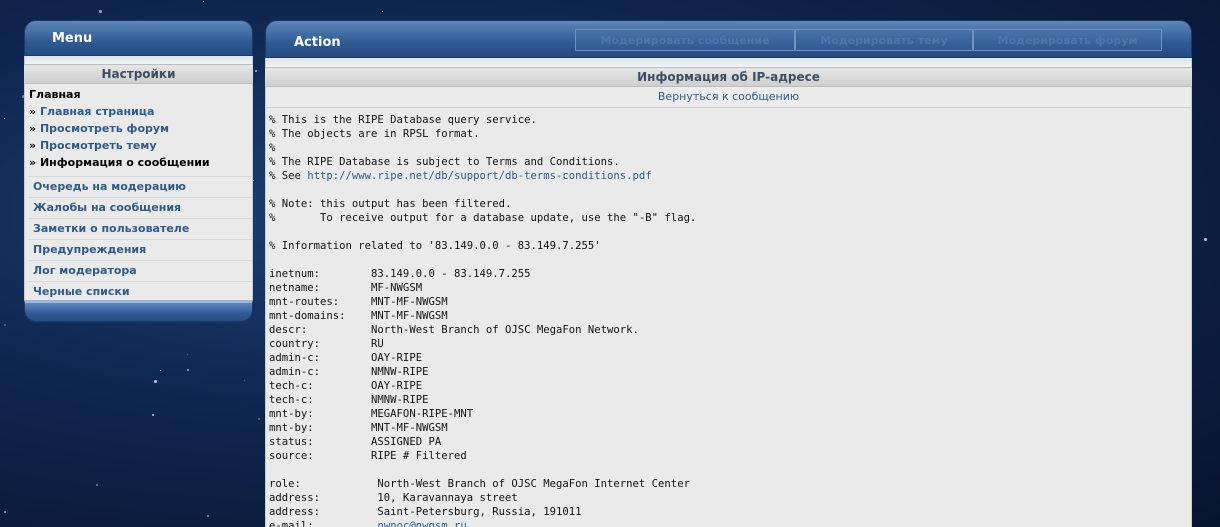  What do you see at coordinates (374, 134) in the screenshot?
I see `whois-line-text: % The objects are in RPSL format.` at bounding box center [374, 134].